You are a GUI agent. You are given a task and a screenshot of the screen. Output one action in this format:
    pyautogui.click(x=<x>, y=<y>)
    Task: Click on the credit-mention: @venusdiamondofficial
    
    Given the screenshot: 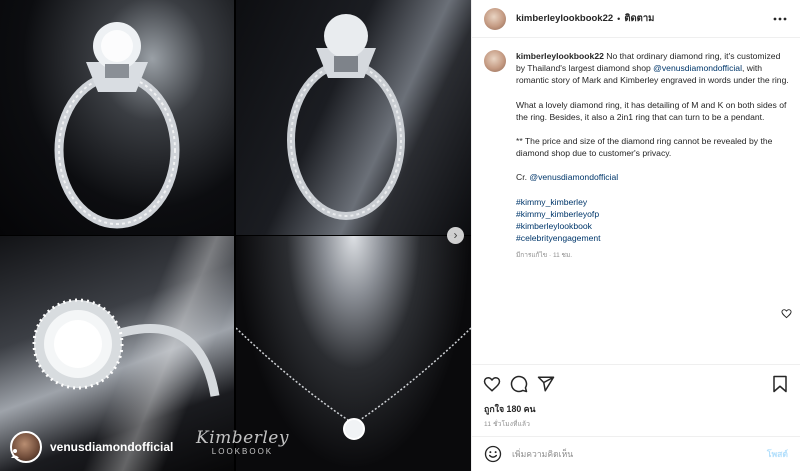 What is the action you would take?
    pyautogui.click(x=573, y=177)
    